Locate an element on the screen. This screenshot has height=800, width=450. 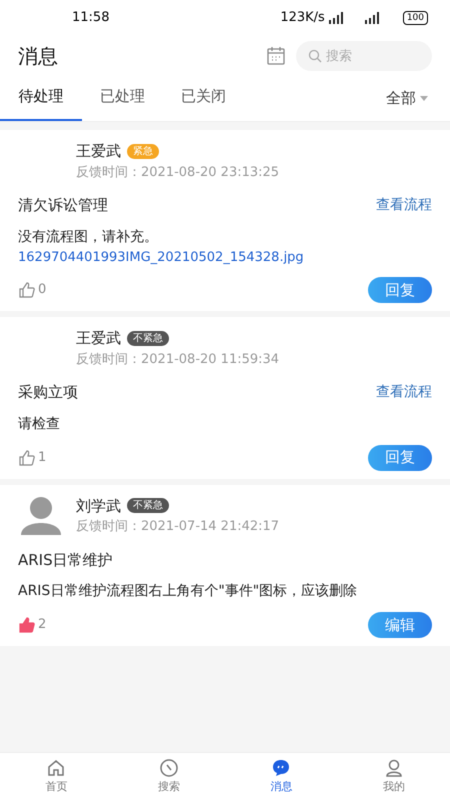
nav-tab: 我的 is located at coordinates (394, 776).